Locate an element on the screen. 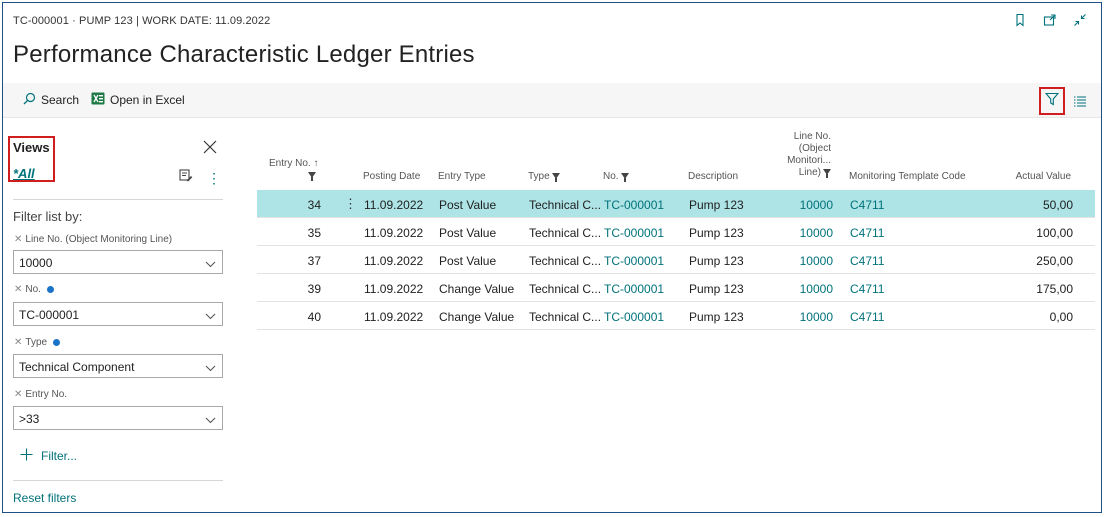 The image size is (1106, 517). col-header-description: Description is located at coordinates (713, 177).